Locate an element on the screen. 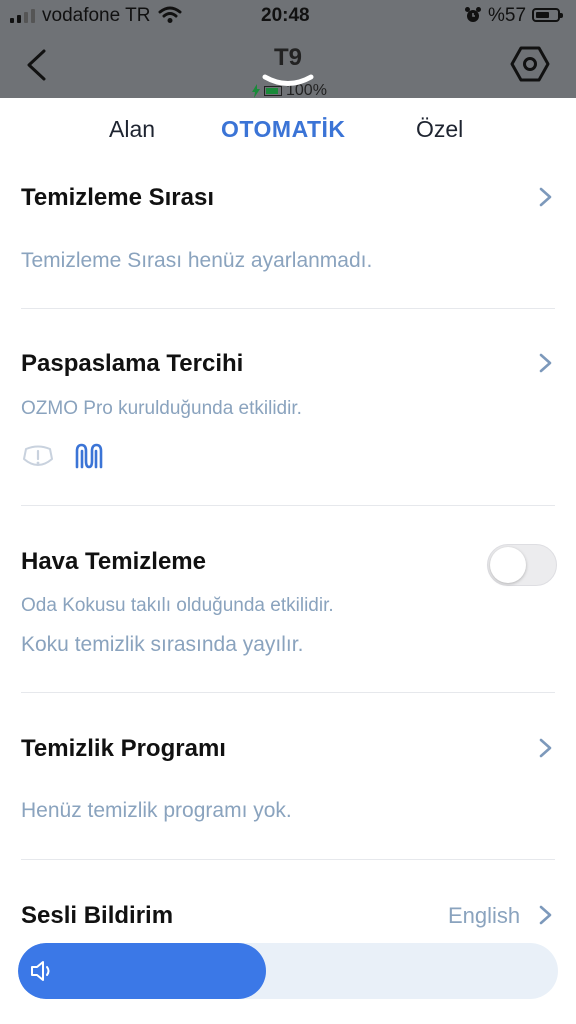 Image resolution: width=576 pixels, height=1024 pixels. mopping-subtitle: OZMO Pro kurulduğunda etkilidir. is located at coordinates (161, 408).